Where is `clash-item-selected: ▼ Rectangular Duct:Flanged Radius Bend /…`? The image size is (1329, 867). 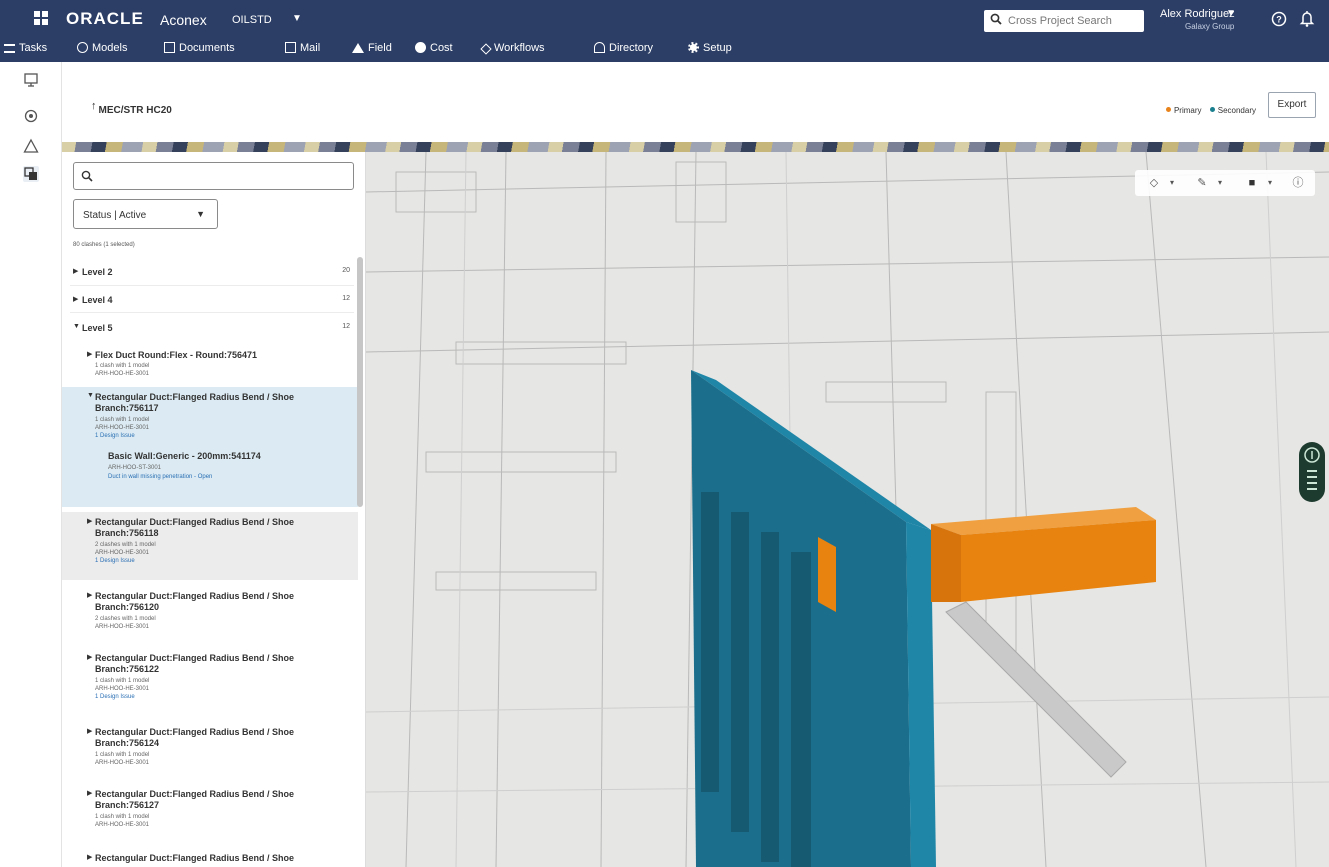
clash-item-selected: ▼ Rectangular Duct:Flanged Radius Bend /… is located at coordinates (210, 447).